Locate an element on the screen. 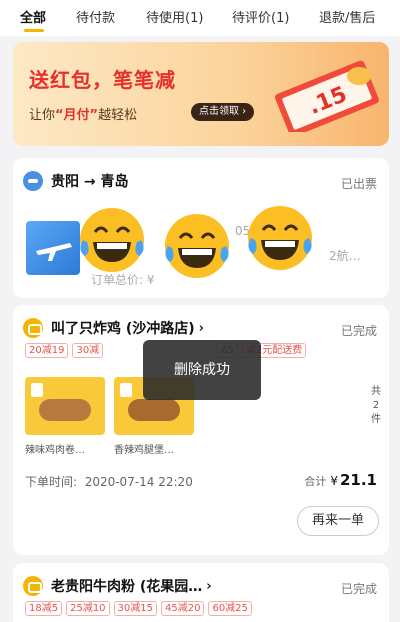 The height and width of the screenshot is (622, 400). goods-image is located at coordinates (65, 406).